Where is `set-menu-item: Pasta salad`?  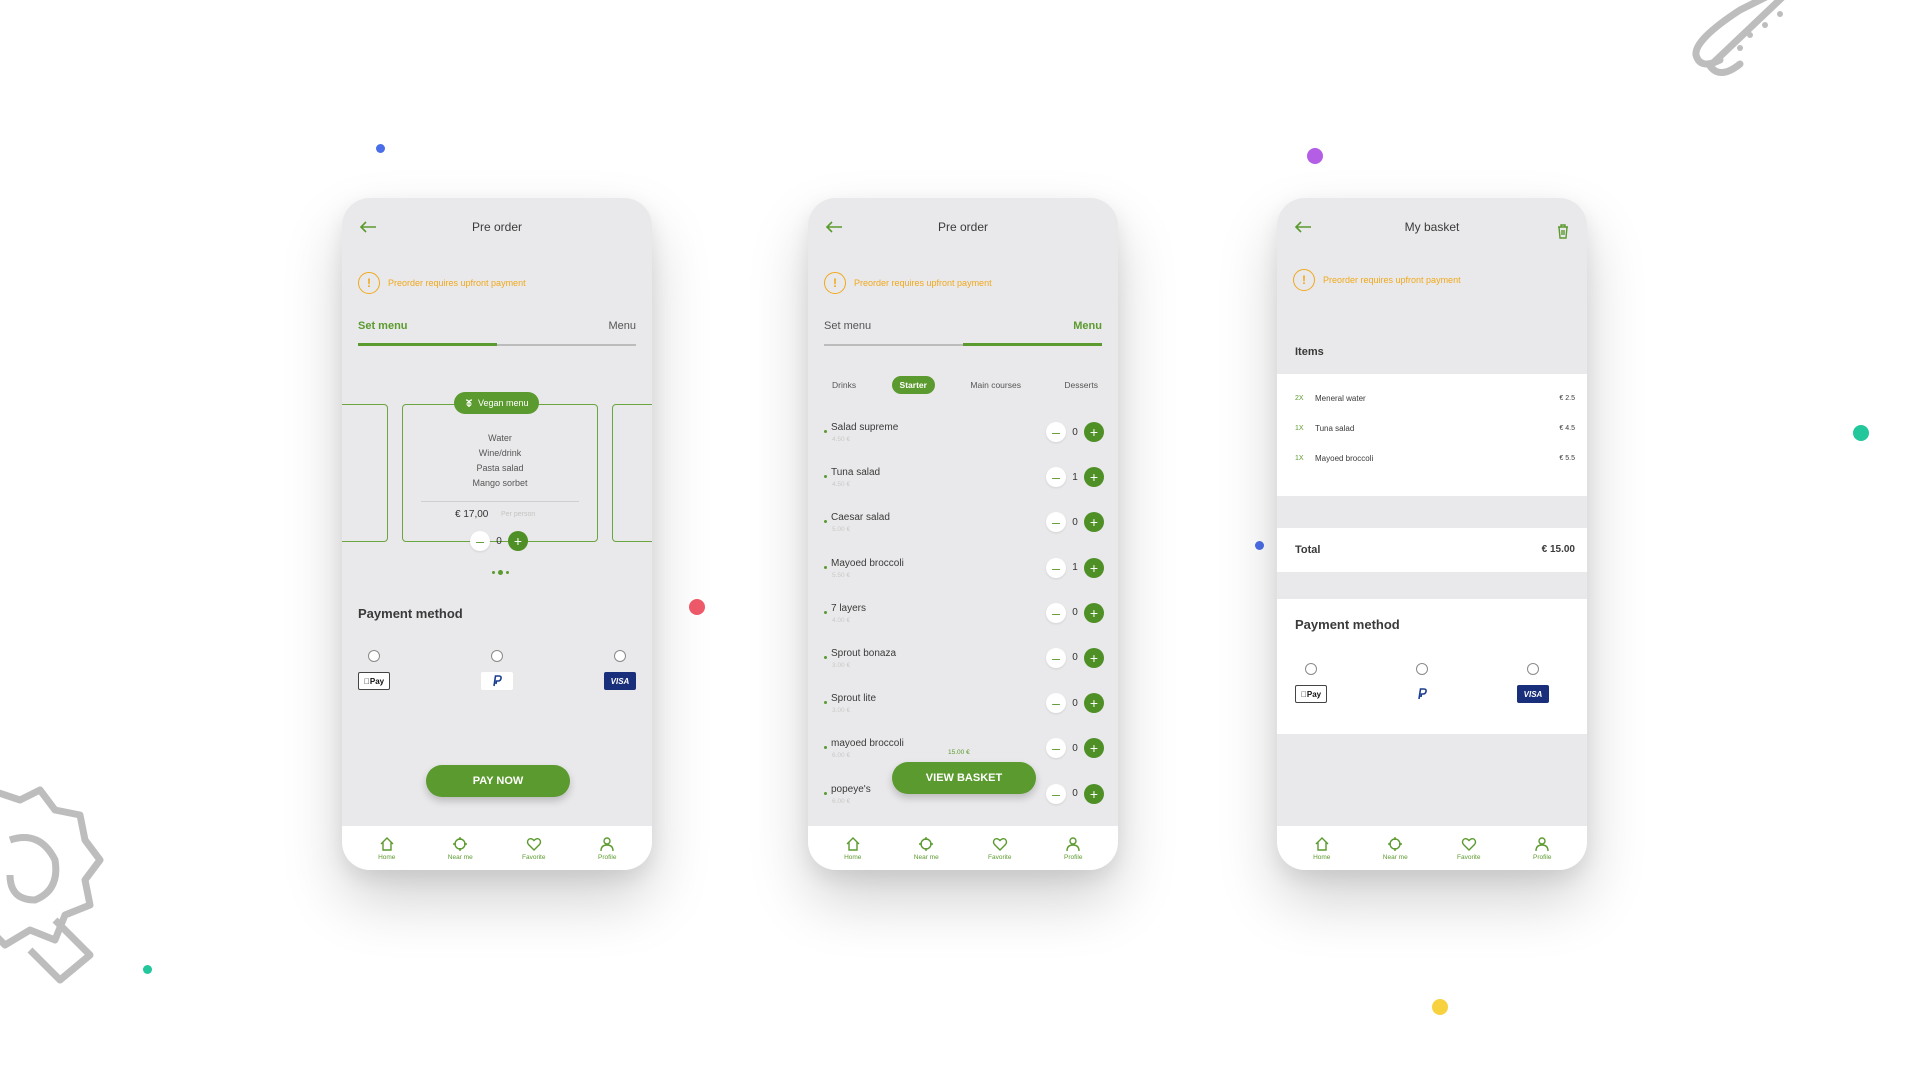
set-menu-item: Pasta salad is located at coordinates (500, 468).